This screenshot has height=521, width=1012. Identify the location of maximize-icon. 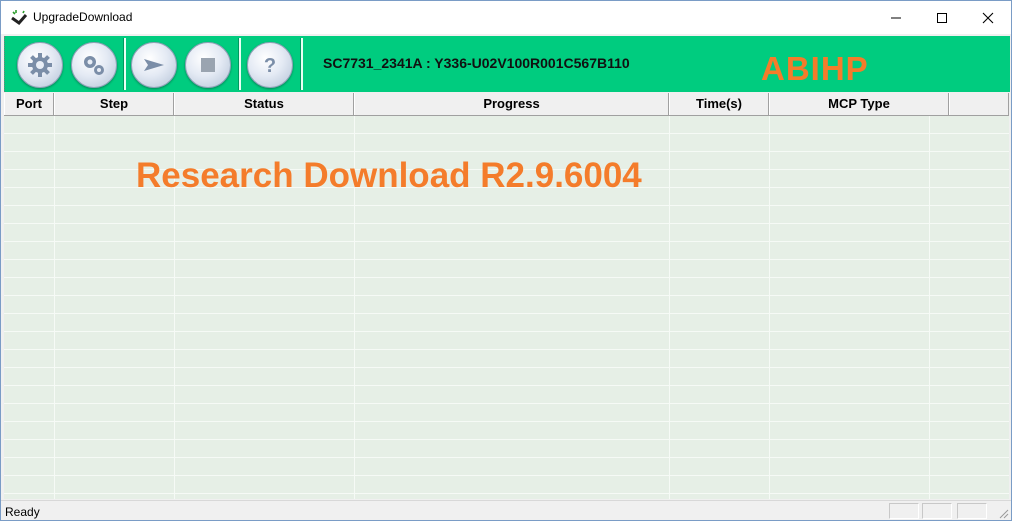
(942, 17).